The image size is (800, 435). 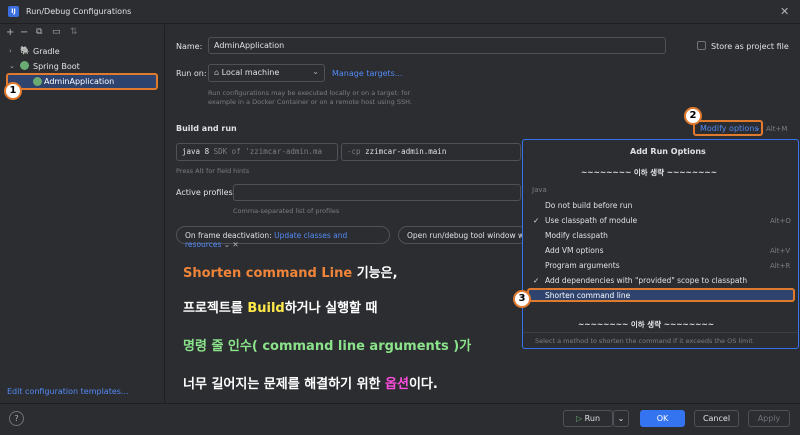 I want to click on open-tool-window-chip: Open run/debug tool window whe, so click(x=463, y=235).